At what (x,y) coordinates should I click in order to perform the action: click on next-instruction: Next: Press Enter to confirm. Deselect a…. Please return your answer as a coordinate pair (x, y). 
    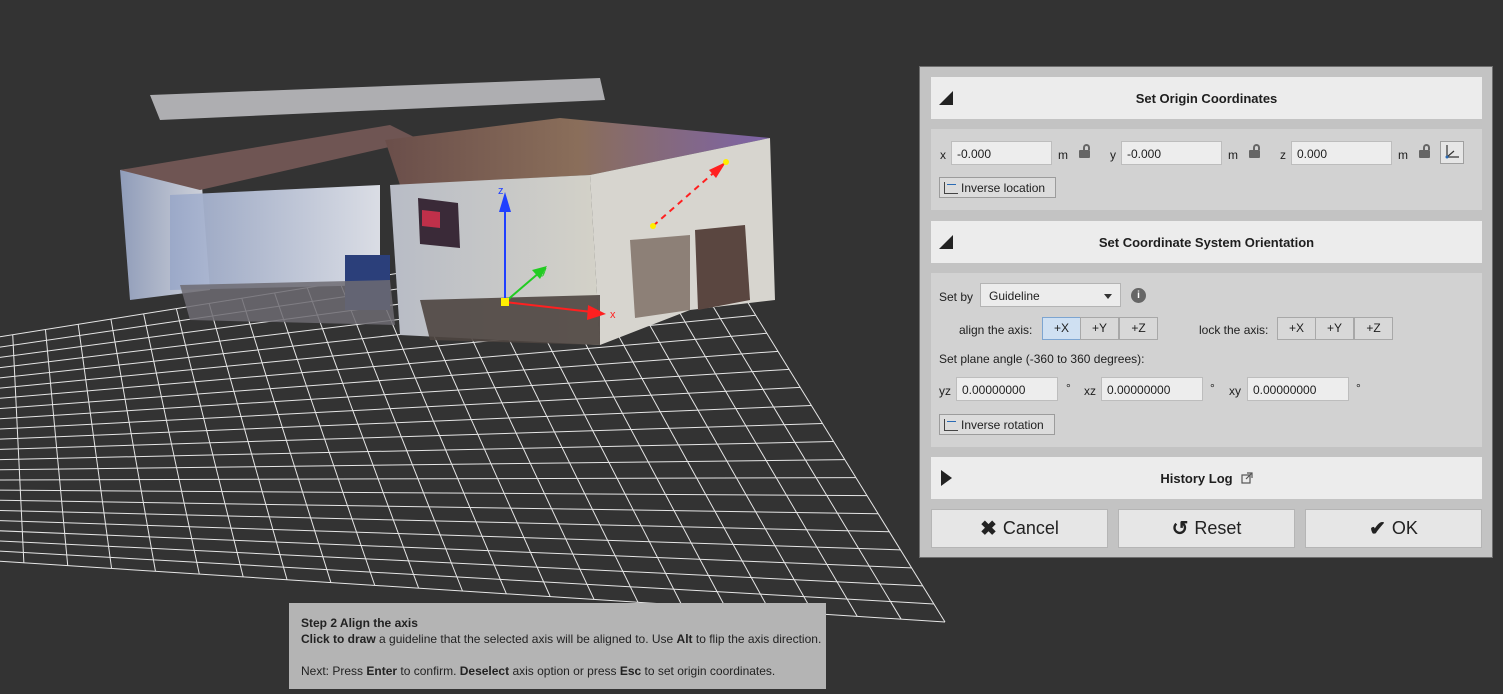
    Looking at the image, I should click on (538, 671).